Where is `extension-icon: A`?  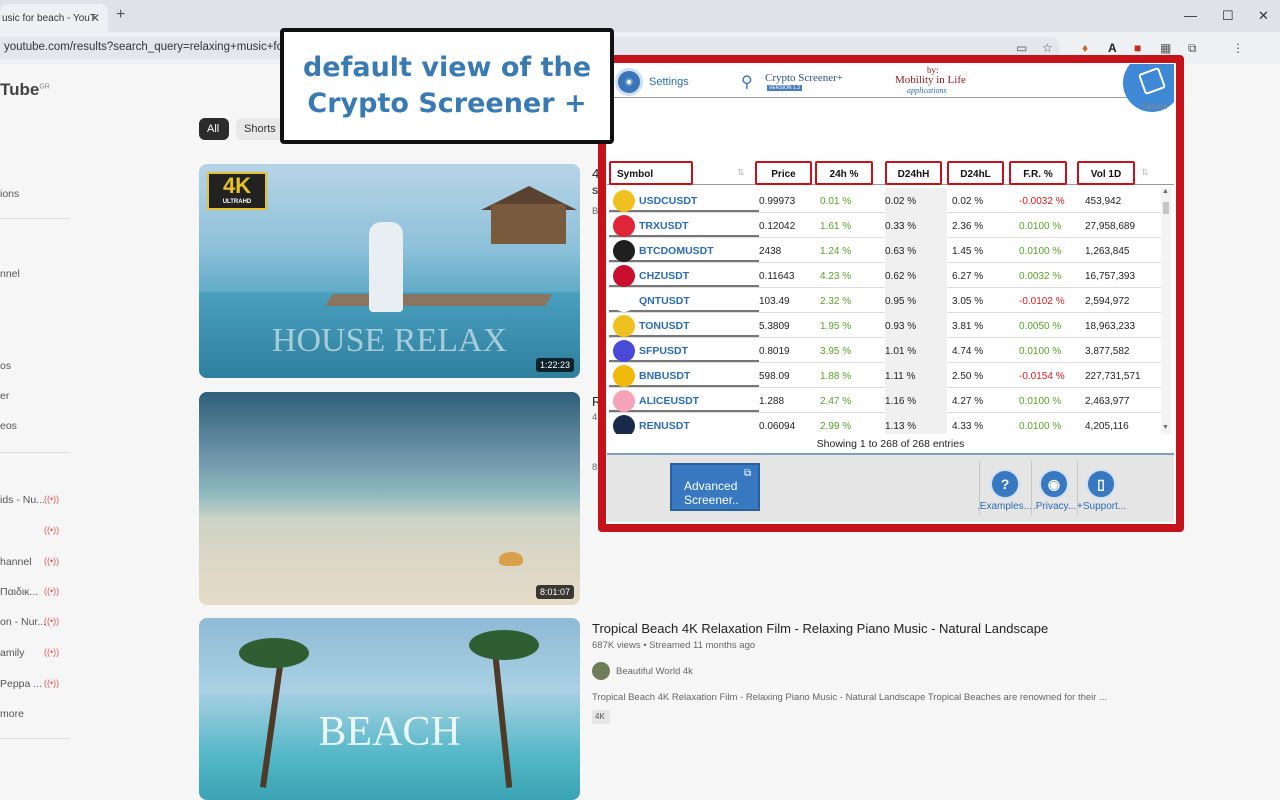 extension-icon: A is located at coordinates (1112, 48).